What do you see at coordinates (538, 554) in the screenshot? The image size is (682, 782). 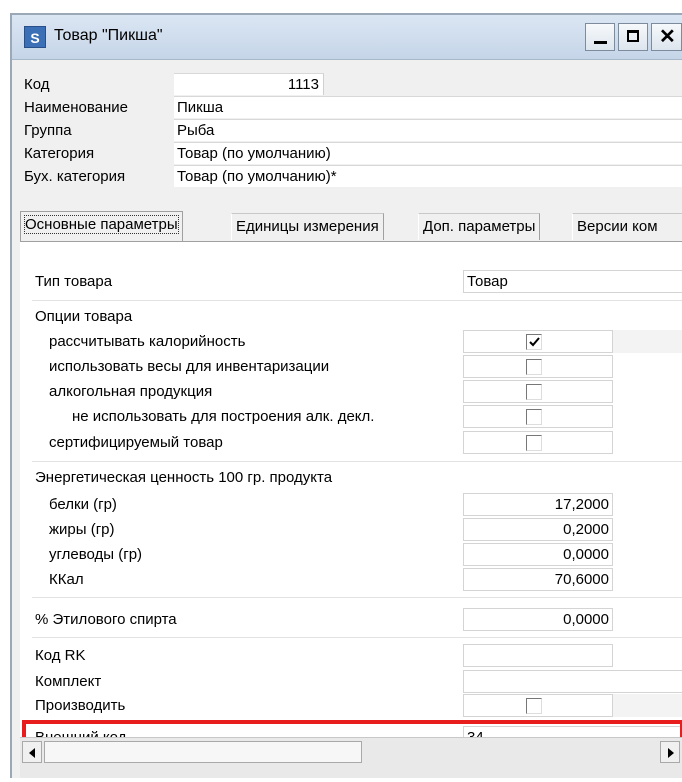 I see `carbs-field: 0,0000` at bounding box center [538, 554].